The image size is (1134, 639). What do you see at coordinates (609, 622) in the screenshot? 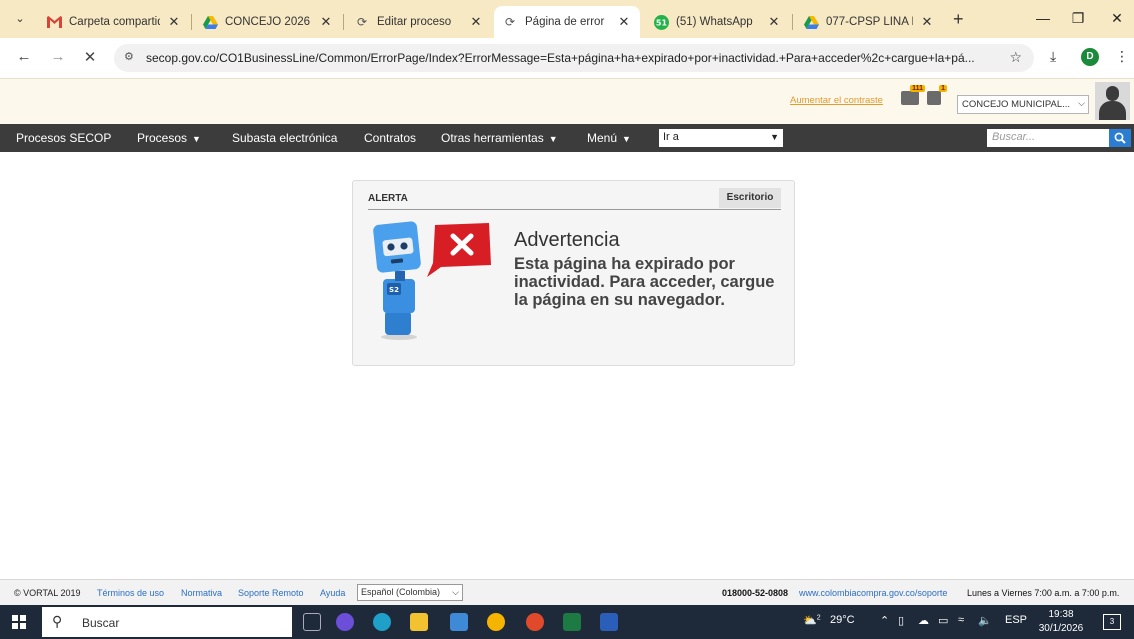
I see `word-icon` at bounding box center [609, 622].